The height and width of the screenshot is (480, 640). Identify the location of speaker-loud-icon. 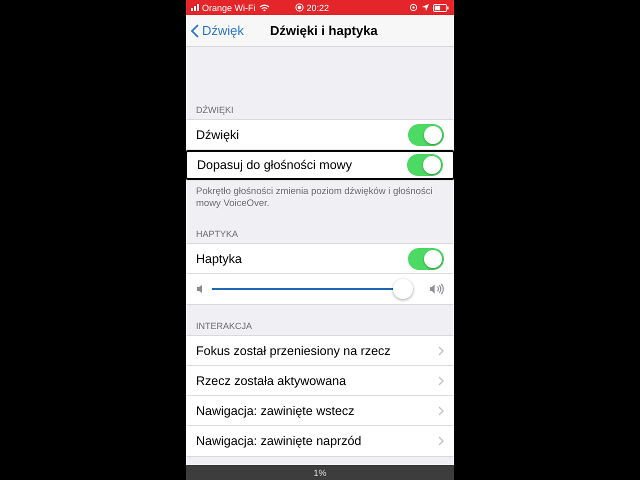
(436, 289).